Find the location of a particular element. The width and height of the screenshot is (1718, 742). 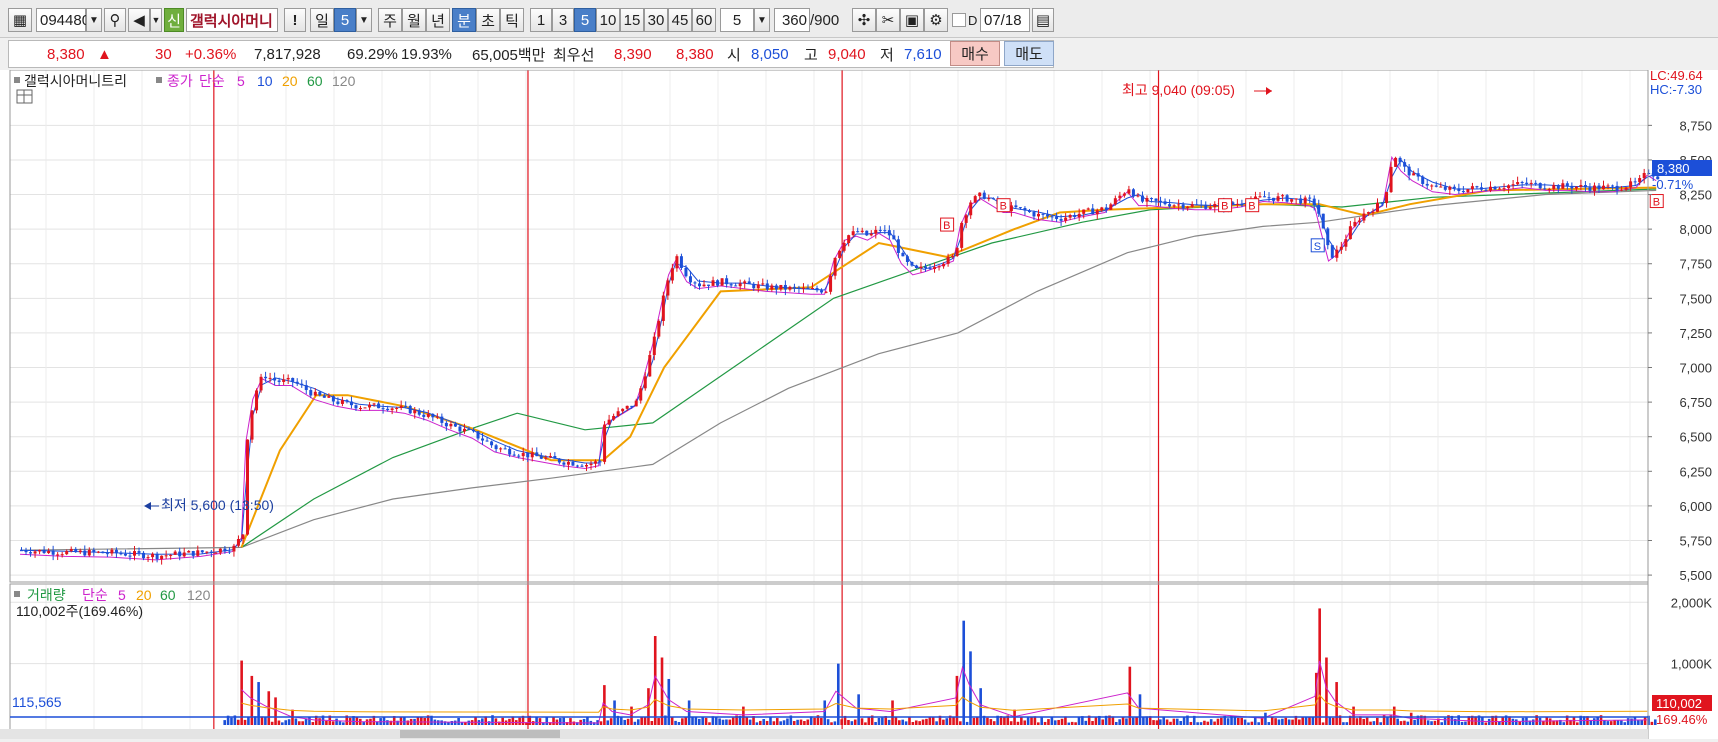

speaker-icon: ◀ is located at coordinates (139, 20).